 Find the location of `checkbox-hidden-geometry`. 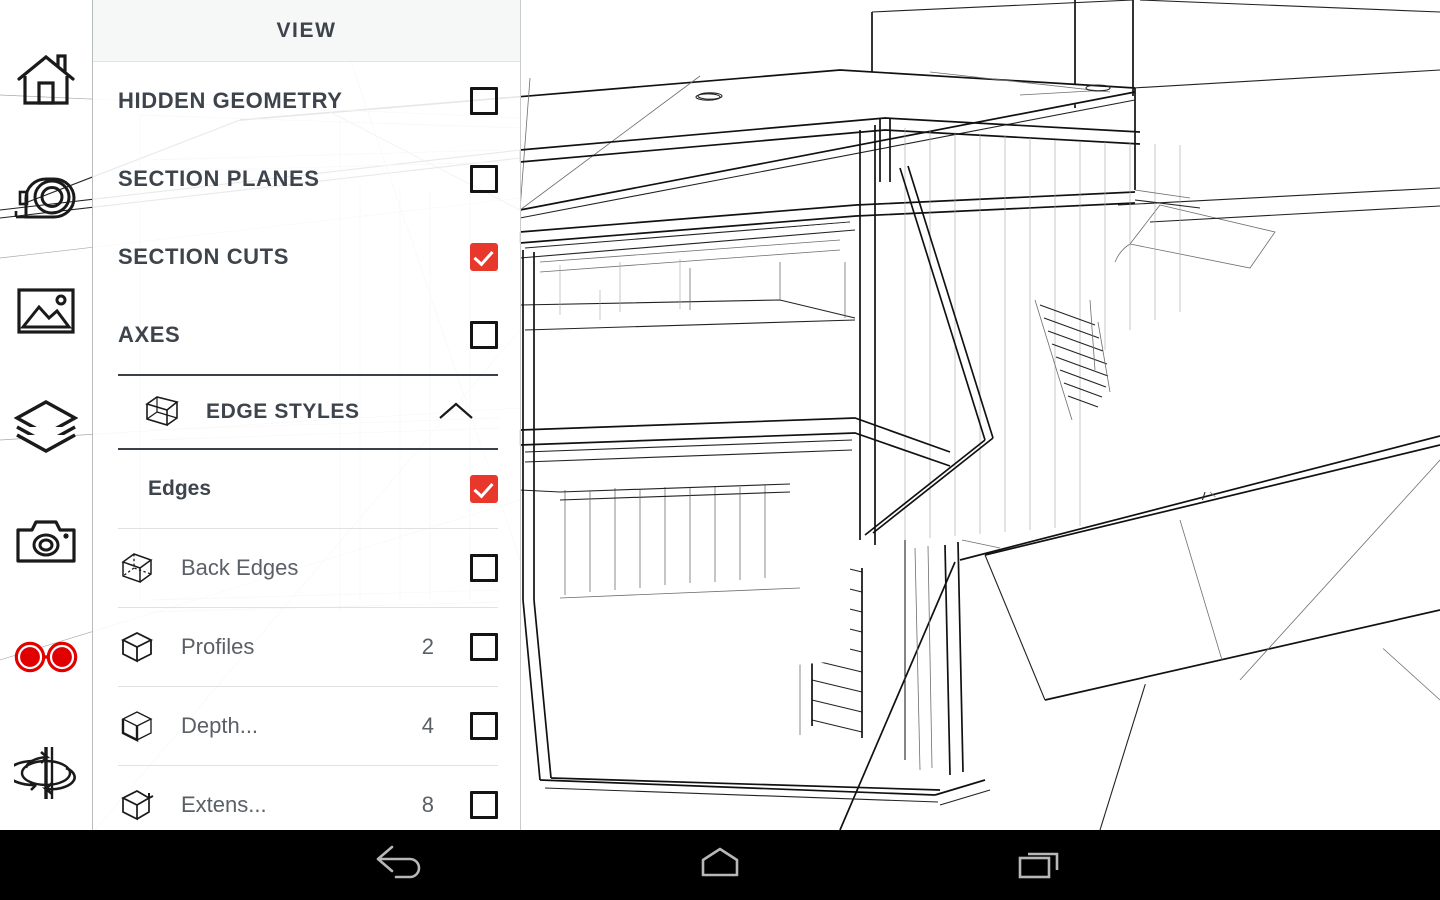

checkbox-hidden-geometry is located at coordinates (484, 101).